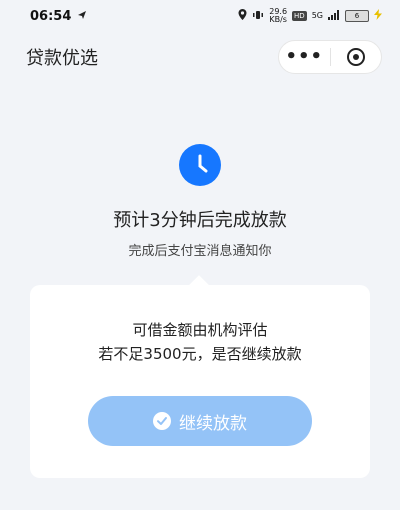  I want to click on more-button: •••, so click(304, 57).